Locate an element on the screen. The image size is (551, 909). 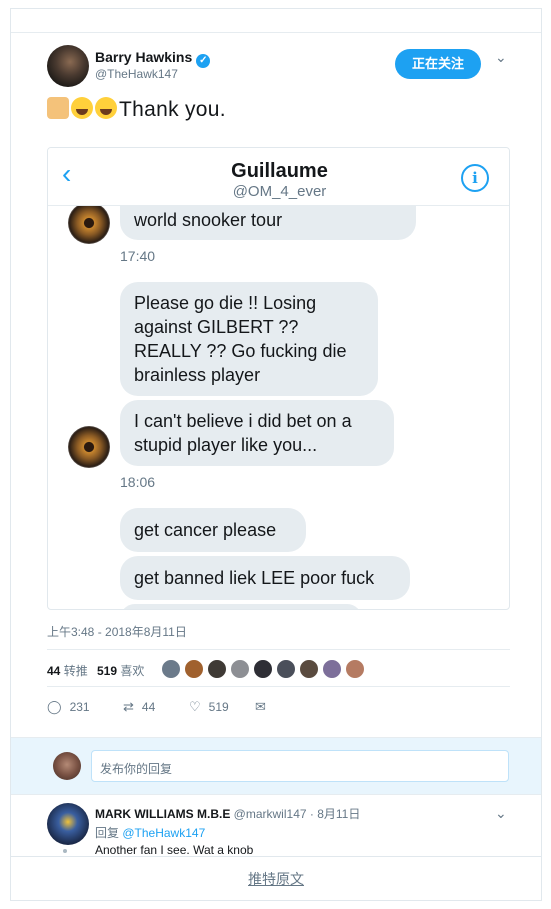
dm-message: get banned liek LEE poor fuck is located at coordinates (265, 578).